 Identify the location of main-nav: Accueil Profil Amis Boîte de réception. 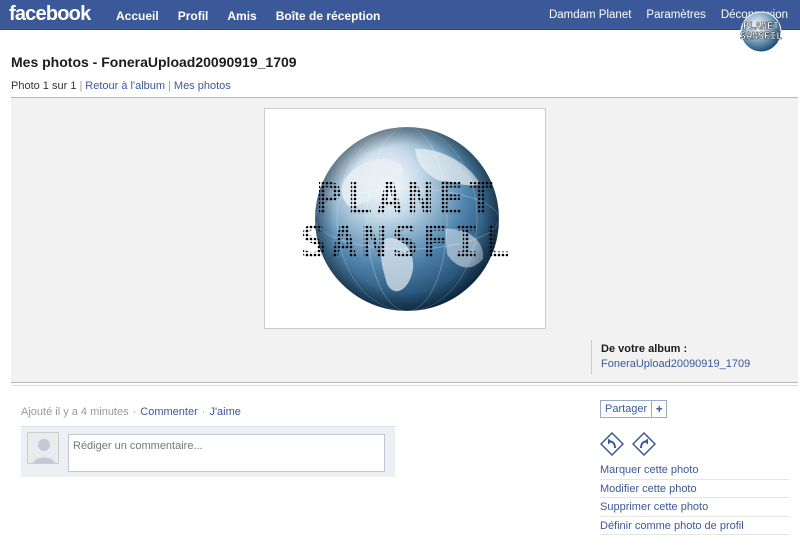
(257, 16).